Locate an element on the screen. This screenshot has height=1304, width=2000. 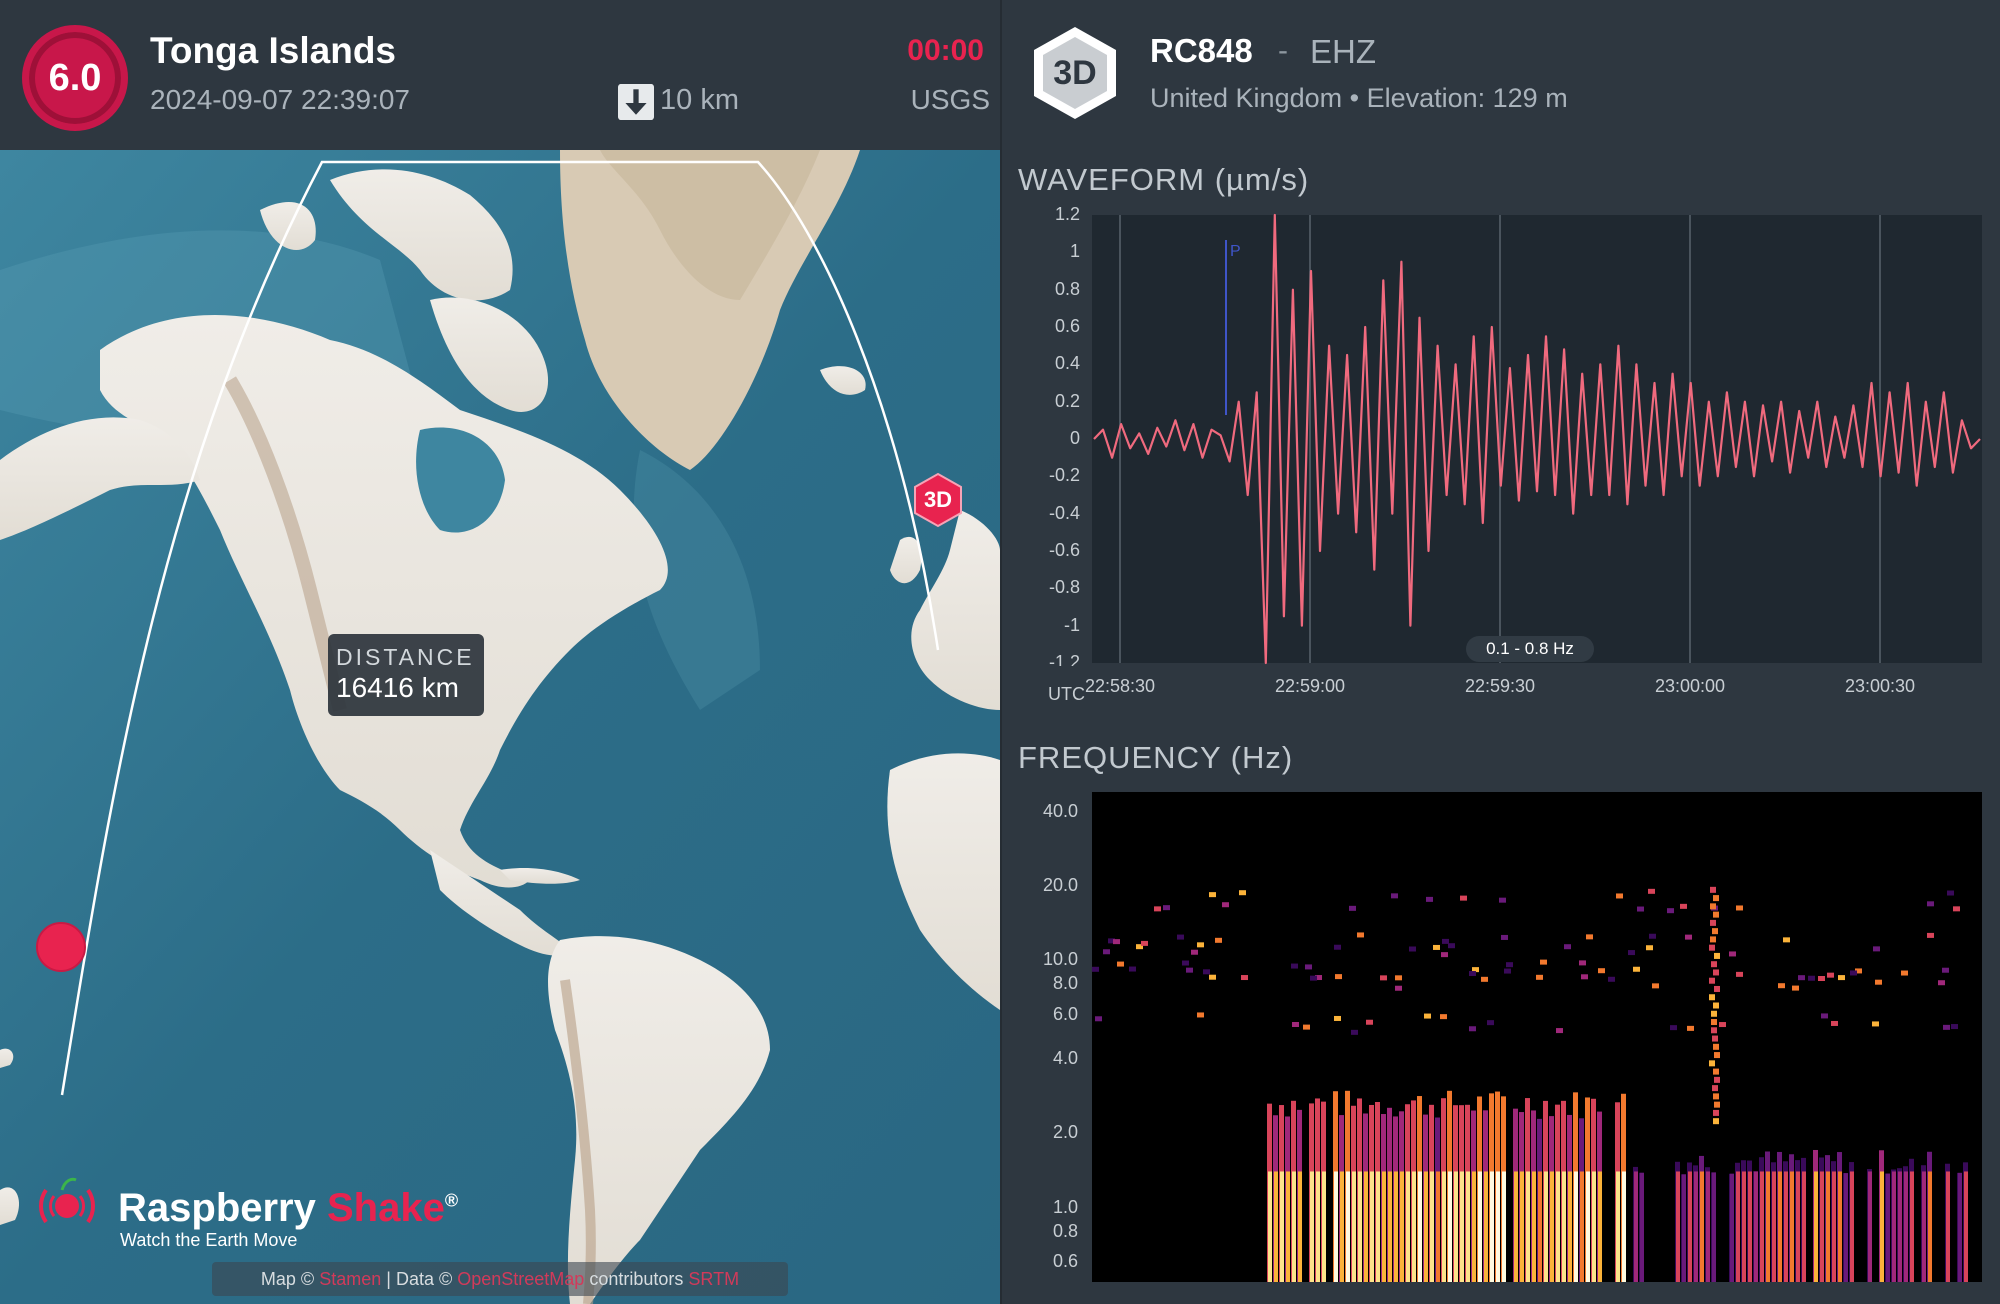
station-id: RC848 is located at coordinates (1201, 51).